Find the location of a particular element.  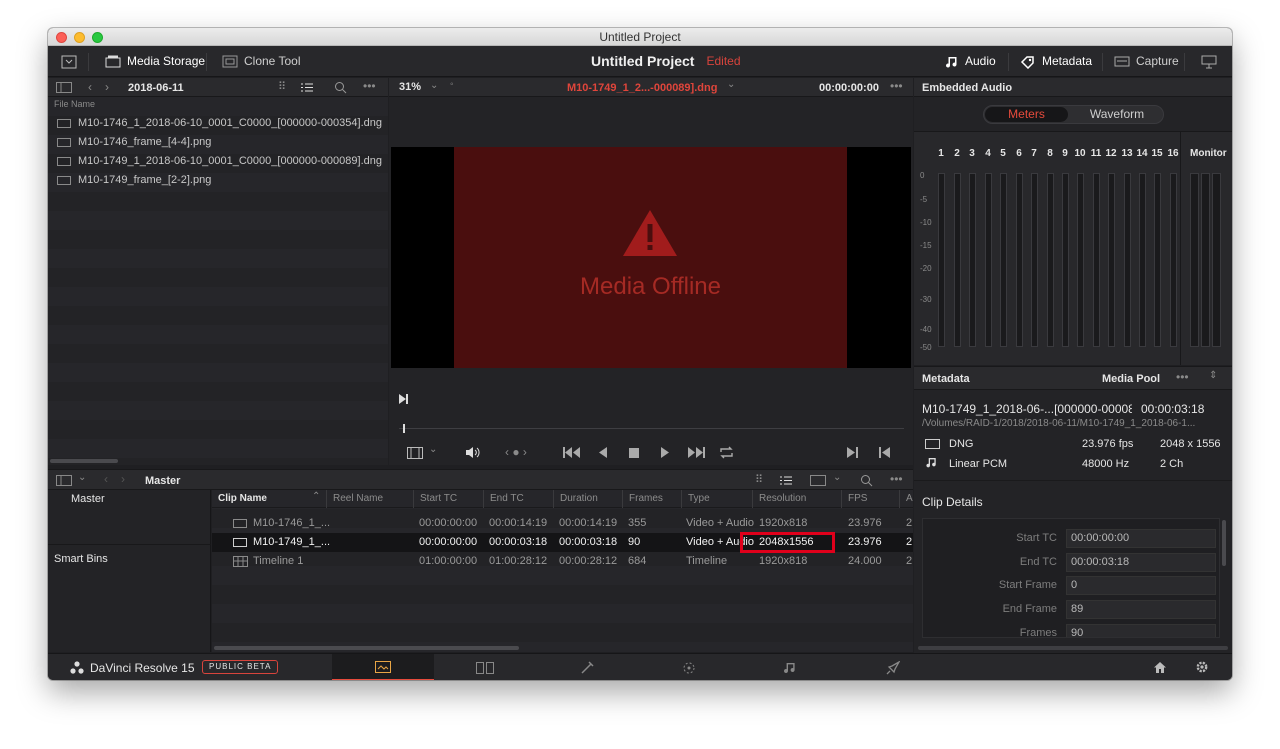

close-window-button is located at coordinates (61, 37).